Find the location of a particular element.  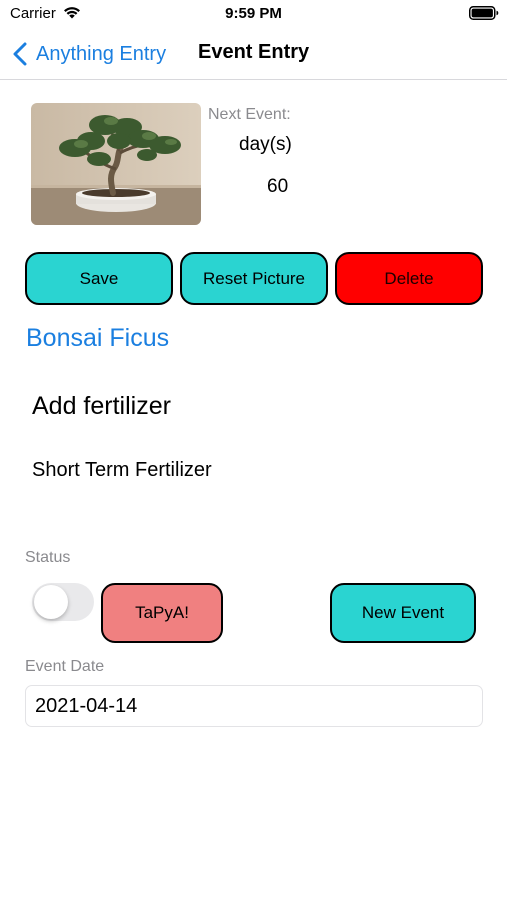

clock-time: 9:59 PM is located at coordinates (253, 13).